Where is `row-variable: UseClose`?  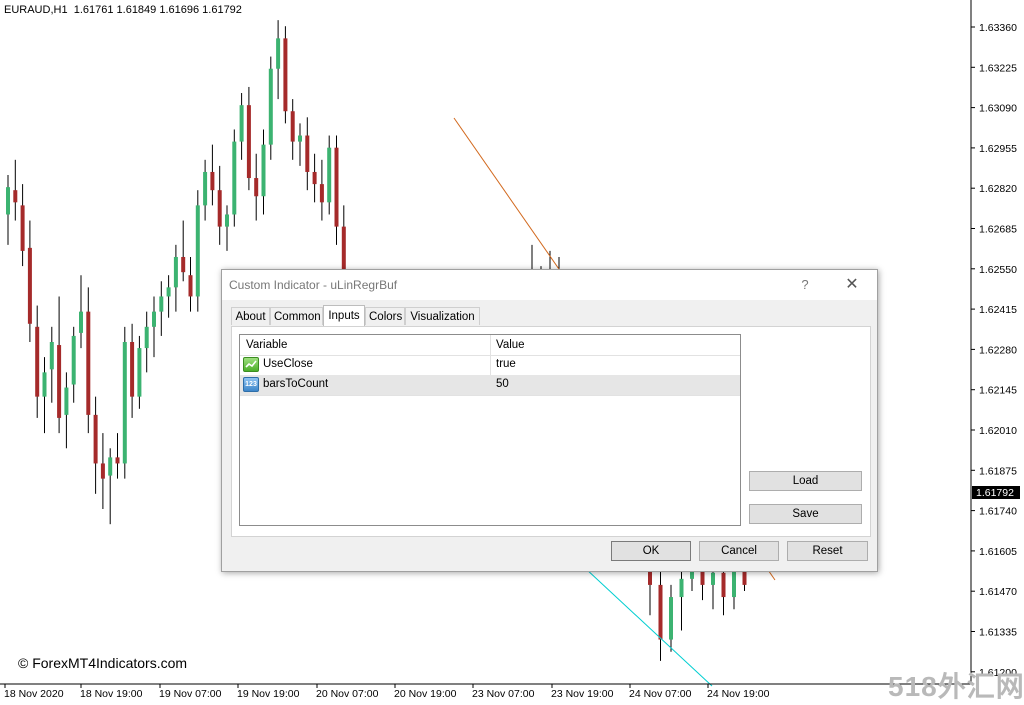
row-variable: UseClose is located at coordinates (288, 364).